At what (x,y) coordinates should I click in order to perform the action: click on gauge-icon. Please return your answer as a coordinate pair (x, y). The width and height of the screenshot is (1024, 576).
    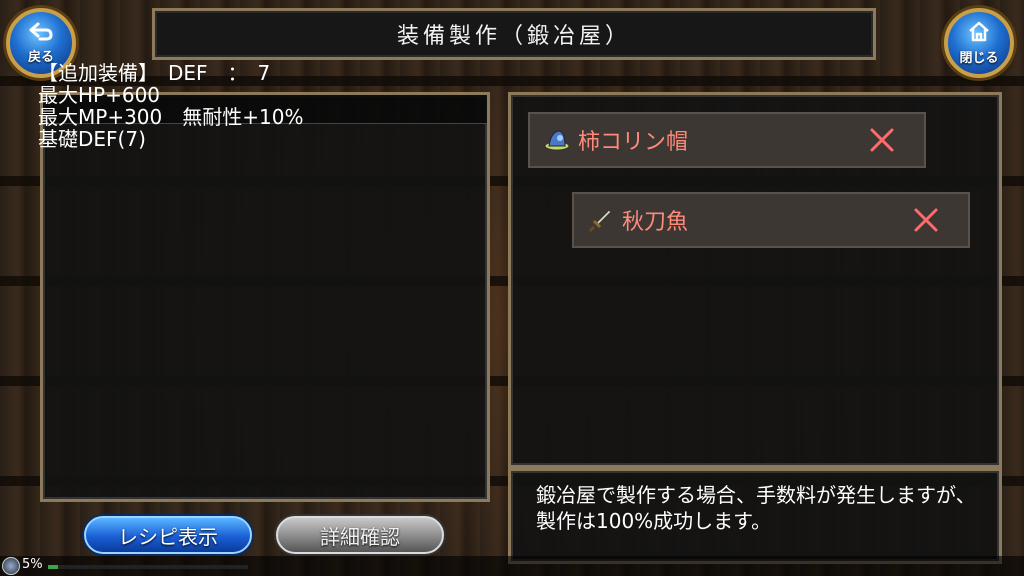
    Looking at the image, I should click on (11, 566).